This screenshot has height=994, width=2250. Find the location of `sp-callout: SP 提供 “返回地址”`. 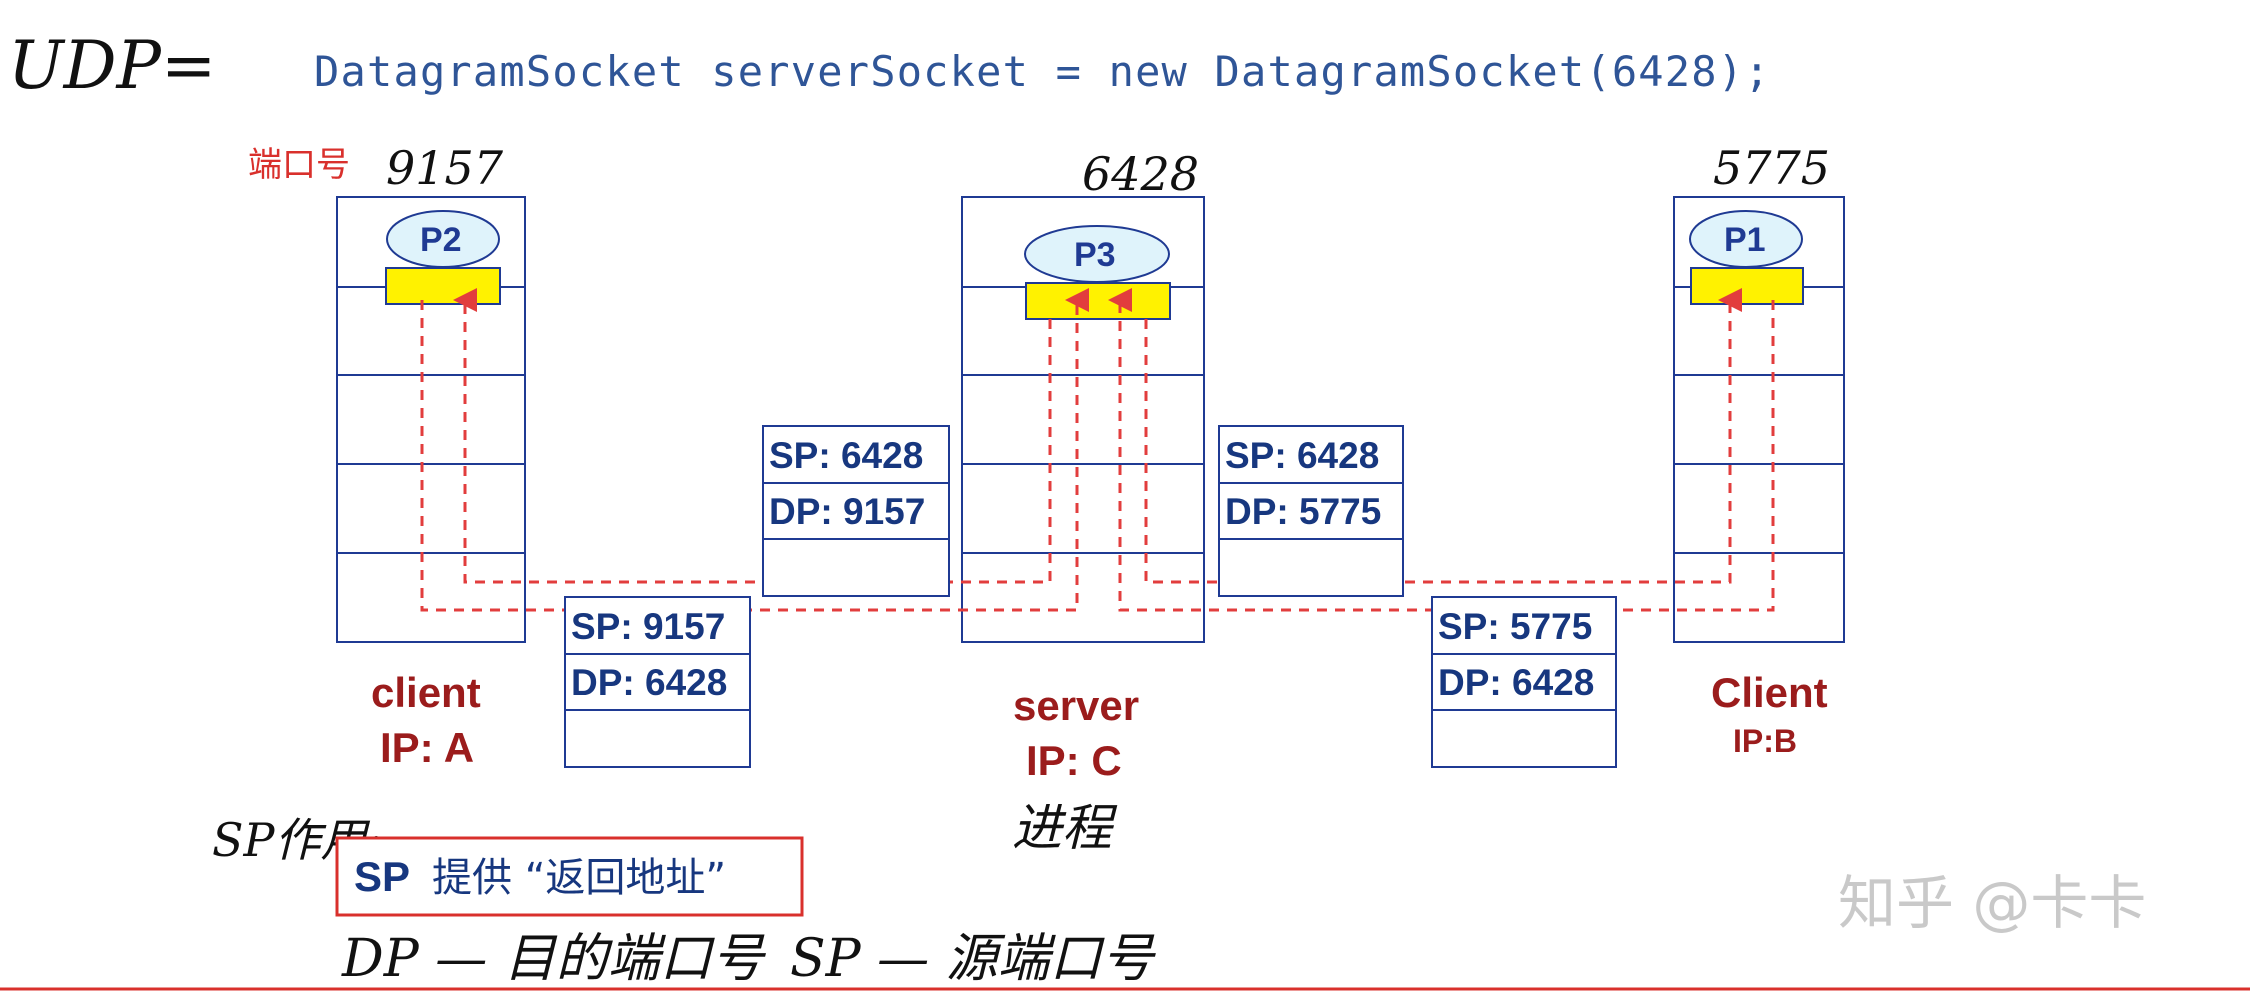

sp-callout: SP 提供 “返回地址” is located at coordinates (569, 876).